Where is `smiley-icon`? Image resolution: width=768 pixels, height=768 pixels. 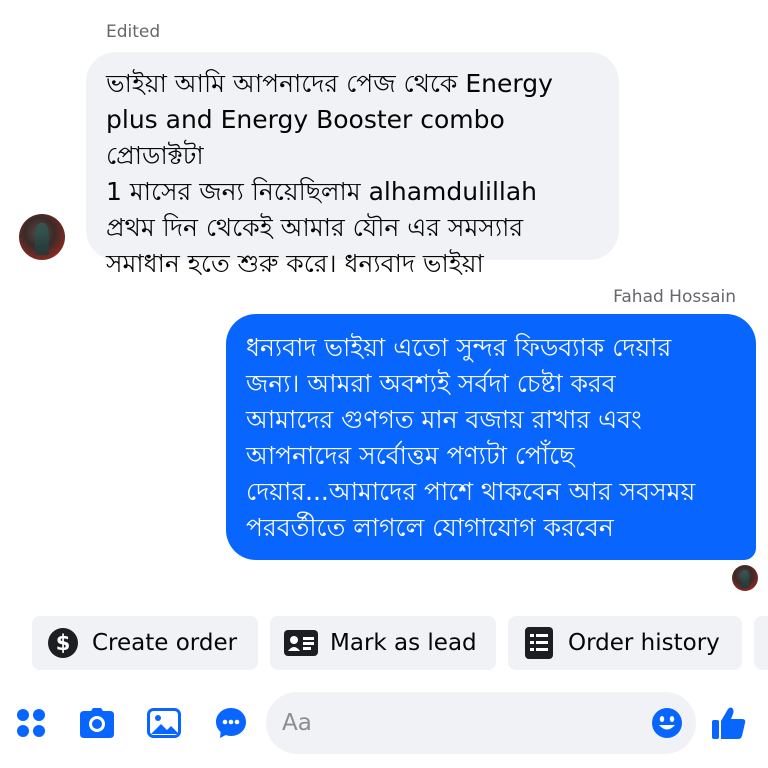
smiley-icon is located at coordinates (667, 723).